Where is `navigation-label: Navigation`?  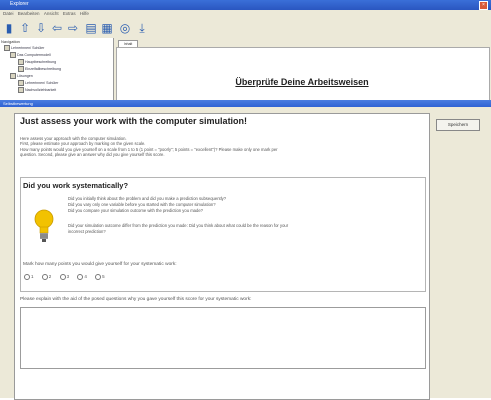 navigation-label: Navigation is located at coordinates (10, 41).